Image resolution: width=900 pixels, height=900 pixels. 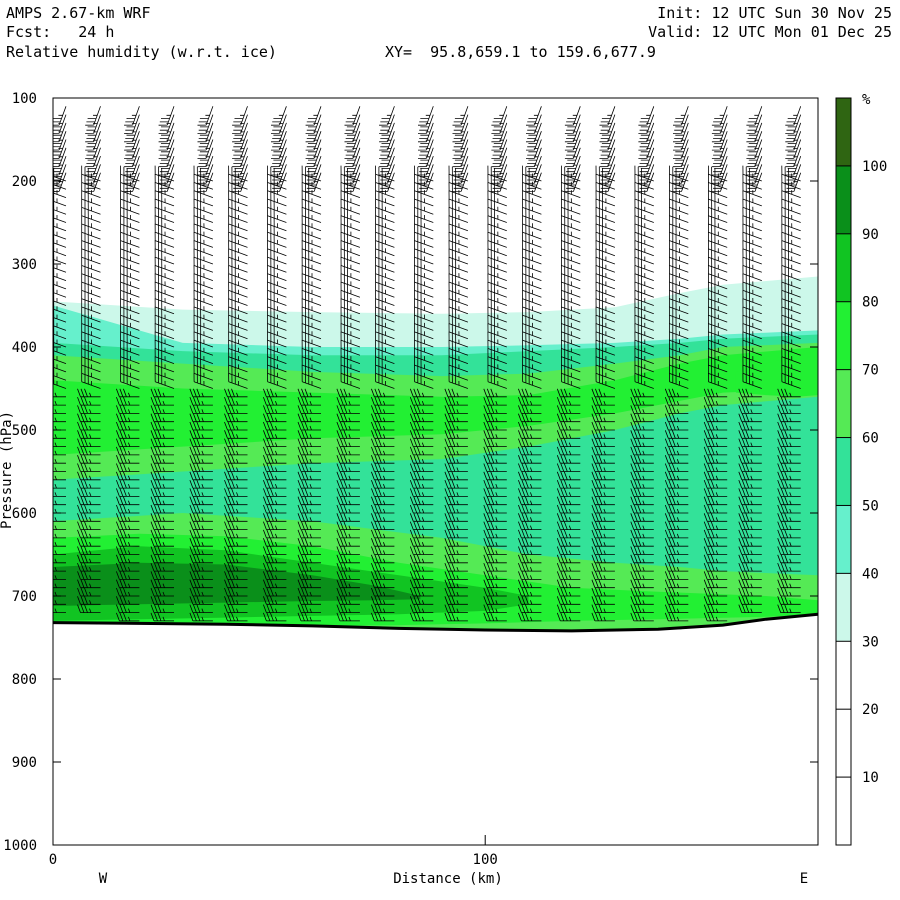 What do you see at coordinates (870, 235) in the screenshot?
I see `colorbar-tick-label-8: 90` at bounding box center [870, 235].